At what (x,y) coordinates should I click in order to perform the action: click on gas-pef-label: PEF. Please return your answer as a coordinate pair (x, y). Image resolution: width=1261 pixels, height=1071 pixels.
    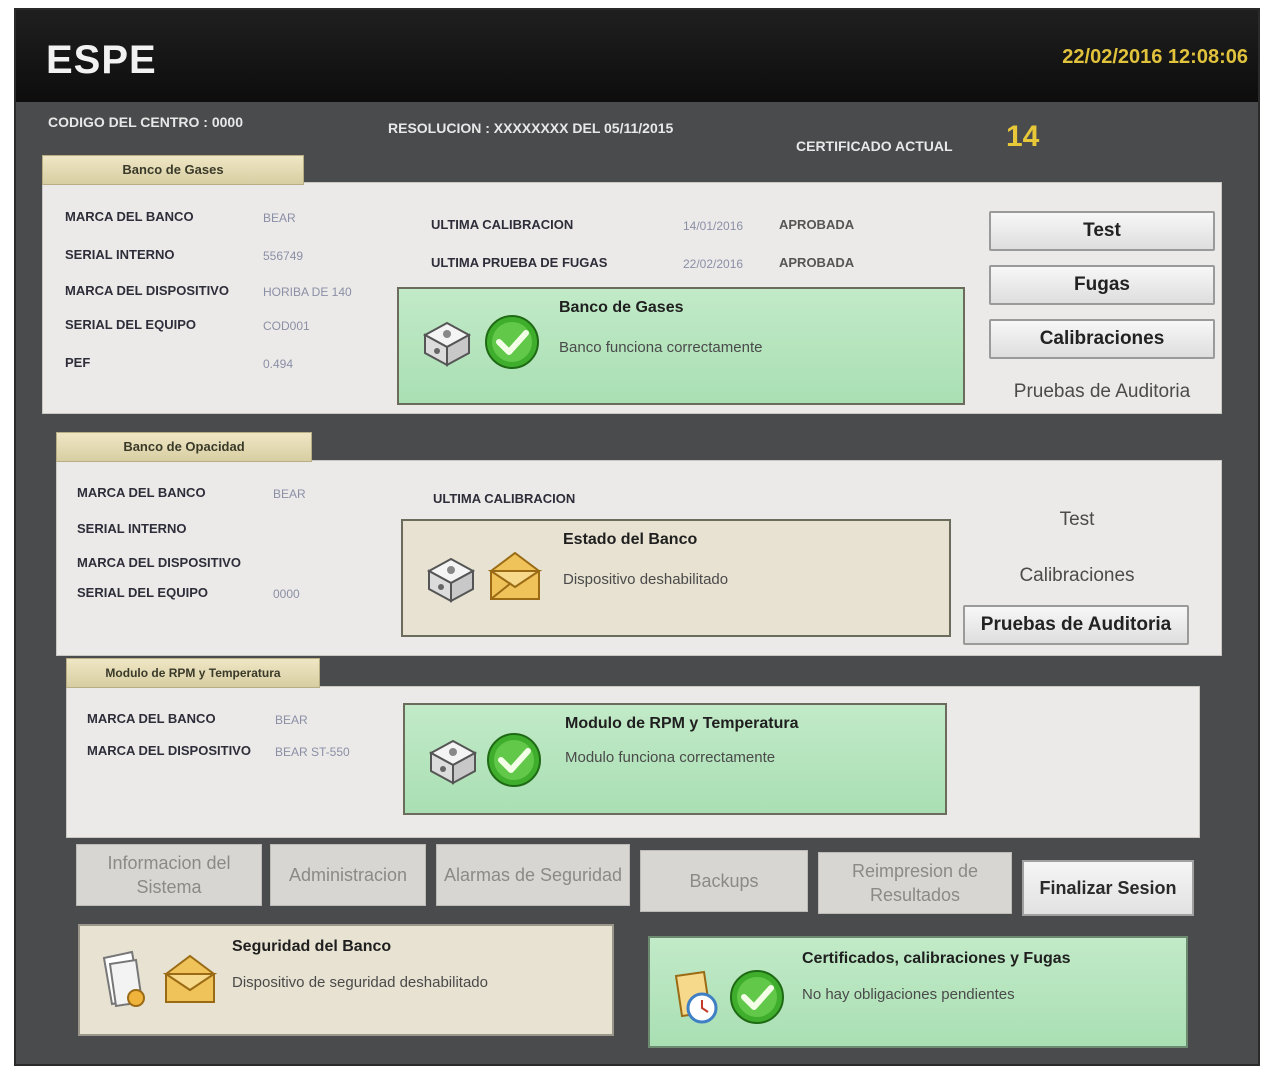
    Looking at the image, I should click on (78, 362).